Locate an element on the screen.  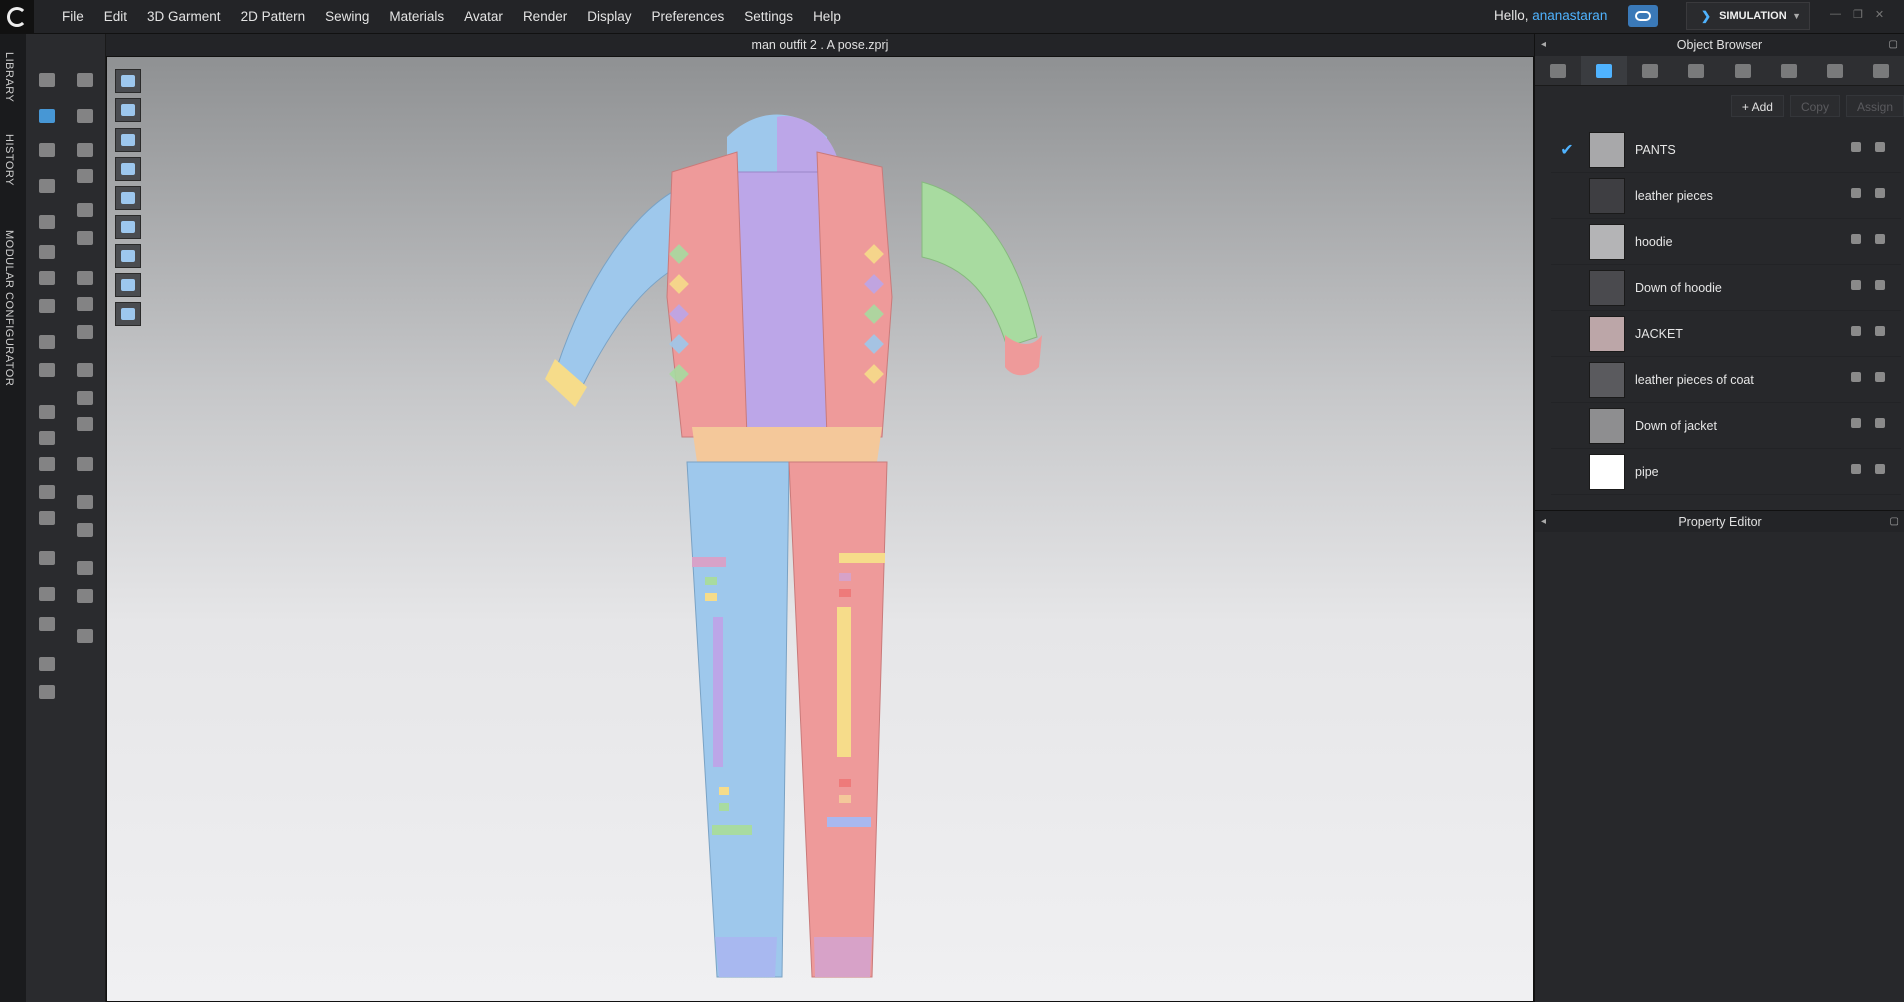
avatar-pose-tool-icon is located at coordinates (85, 80).